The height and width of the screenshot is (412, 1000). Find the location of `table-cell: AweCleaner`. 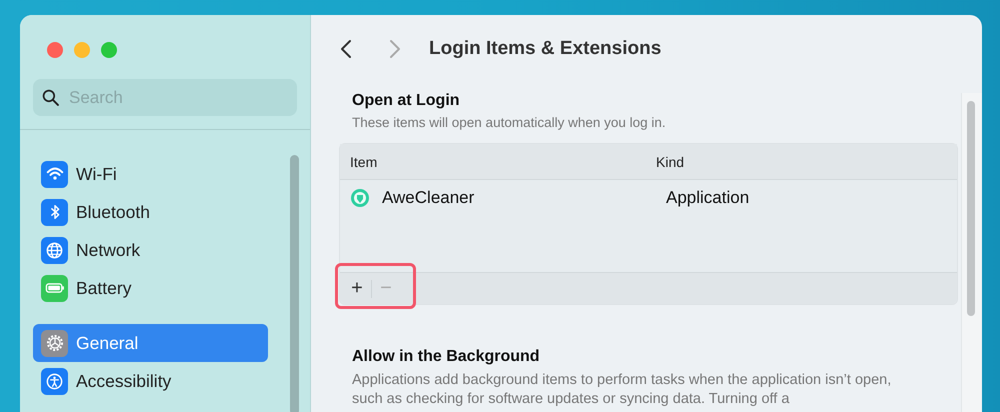

table-cell: AweCleaner is located at coordinates (428, 198).